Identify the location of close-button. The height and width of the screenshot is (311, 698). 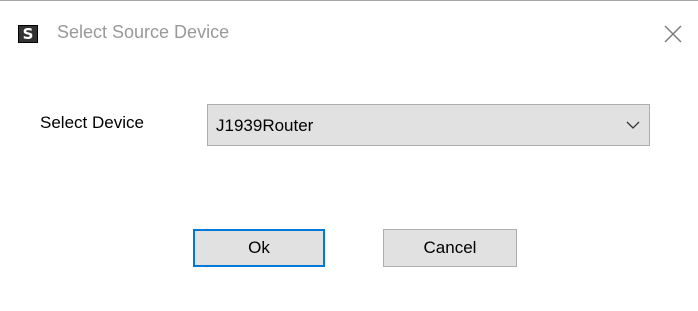
(673, 34).